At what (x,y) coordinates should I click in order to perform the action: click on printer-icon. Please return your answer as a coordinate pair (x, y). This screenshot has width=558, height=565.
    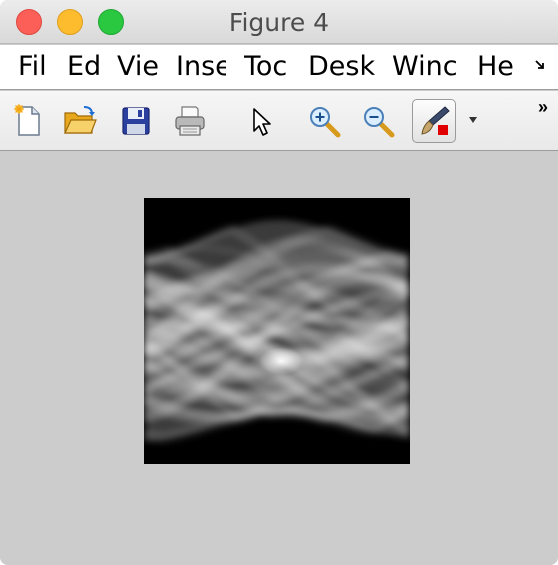
    Looking at the image, I should click on (190, 121).